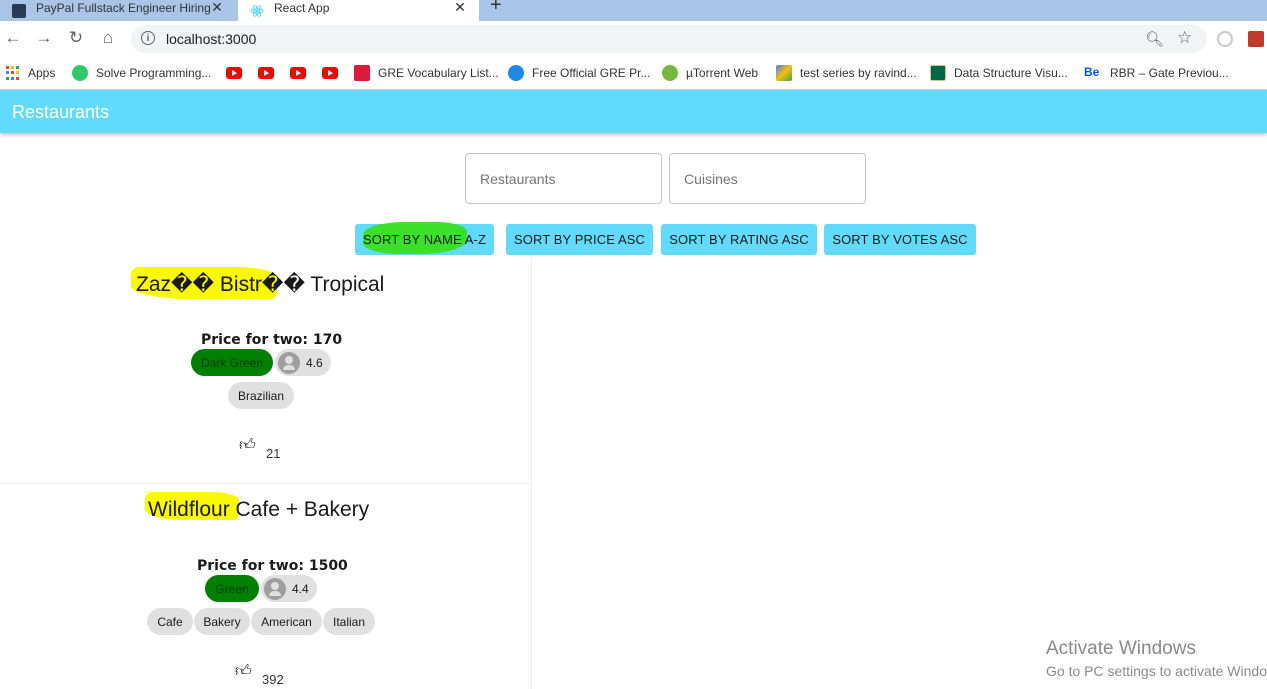 This screenshot has width=1267, height=689. I want to click on rating-color-label: Green, so click(232, 588).